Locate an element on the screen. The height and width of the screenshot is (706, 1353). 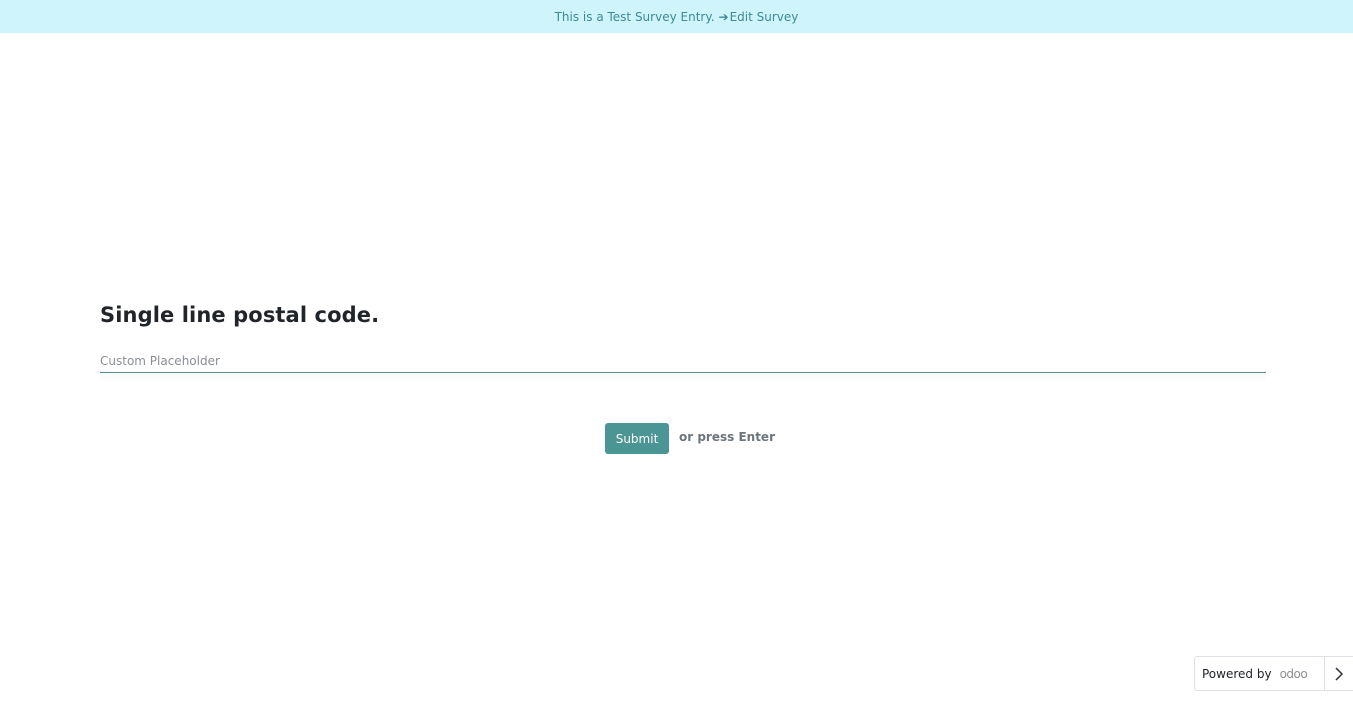
submit-button: Submit is located at coordinates (637, 438).